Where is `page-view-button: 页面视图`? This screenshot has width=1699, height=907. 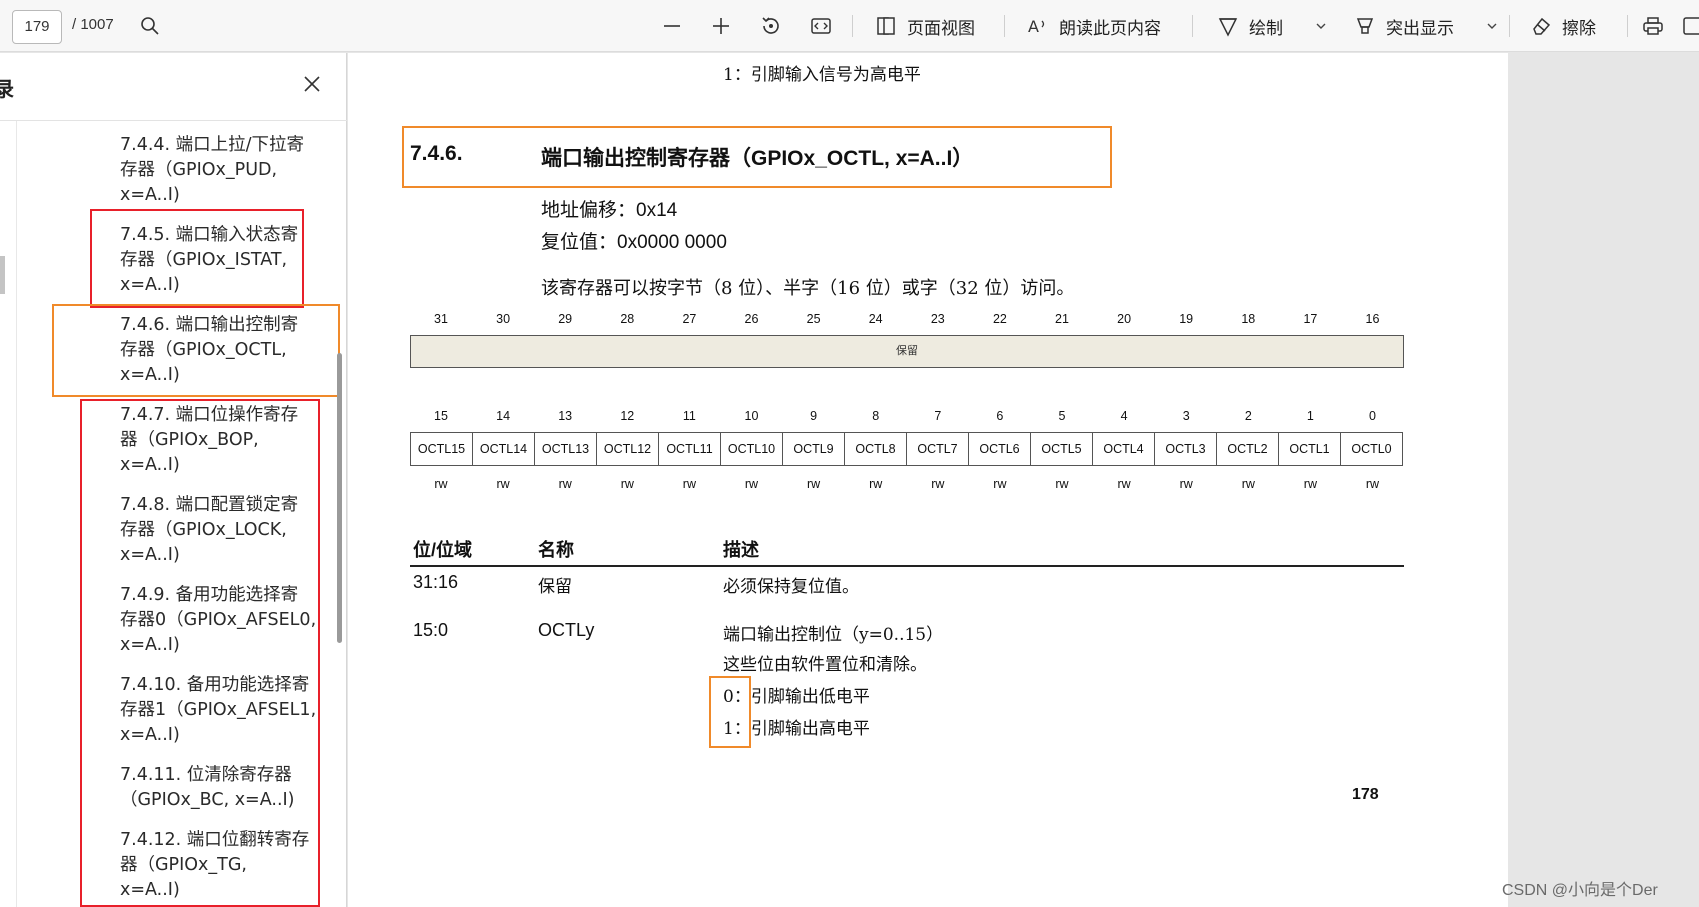
page-view-button: 页面视图 is located at coordinates (925, 26).